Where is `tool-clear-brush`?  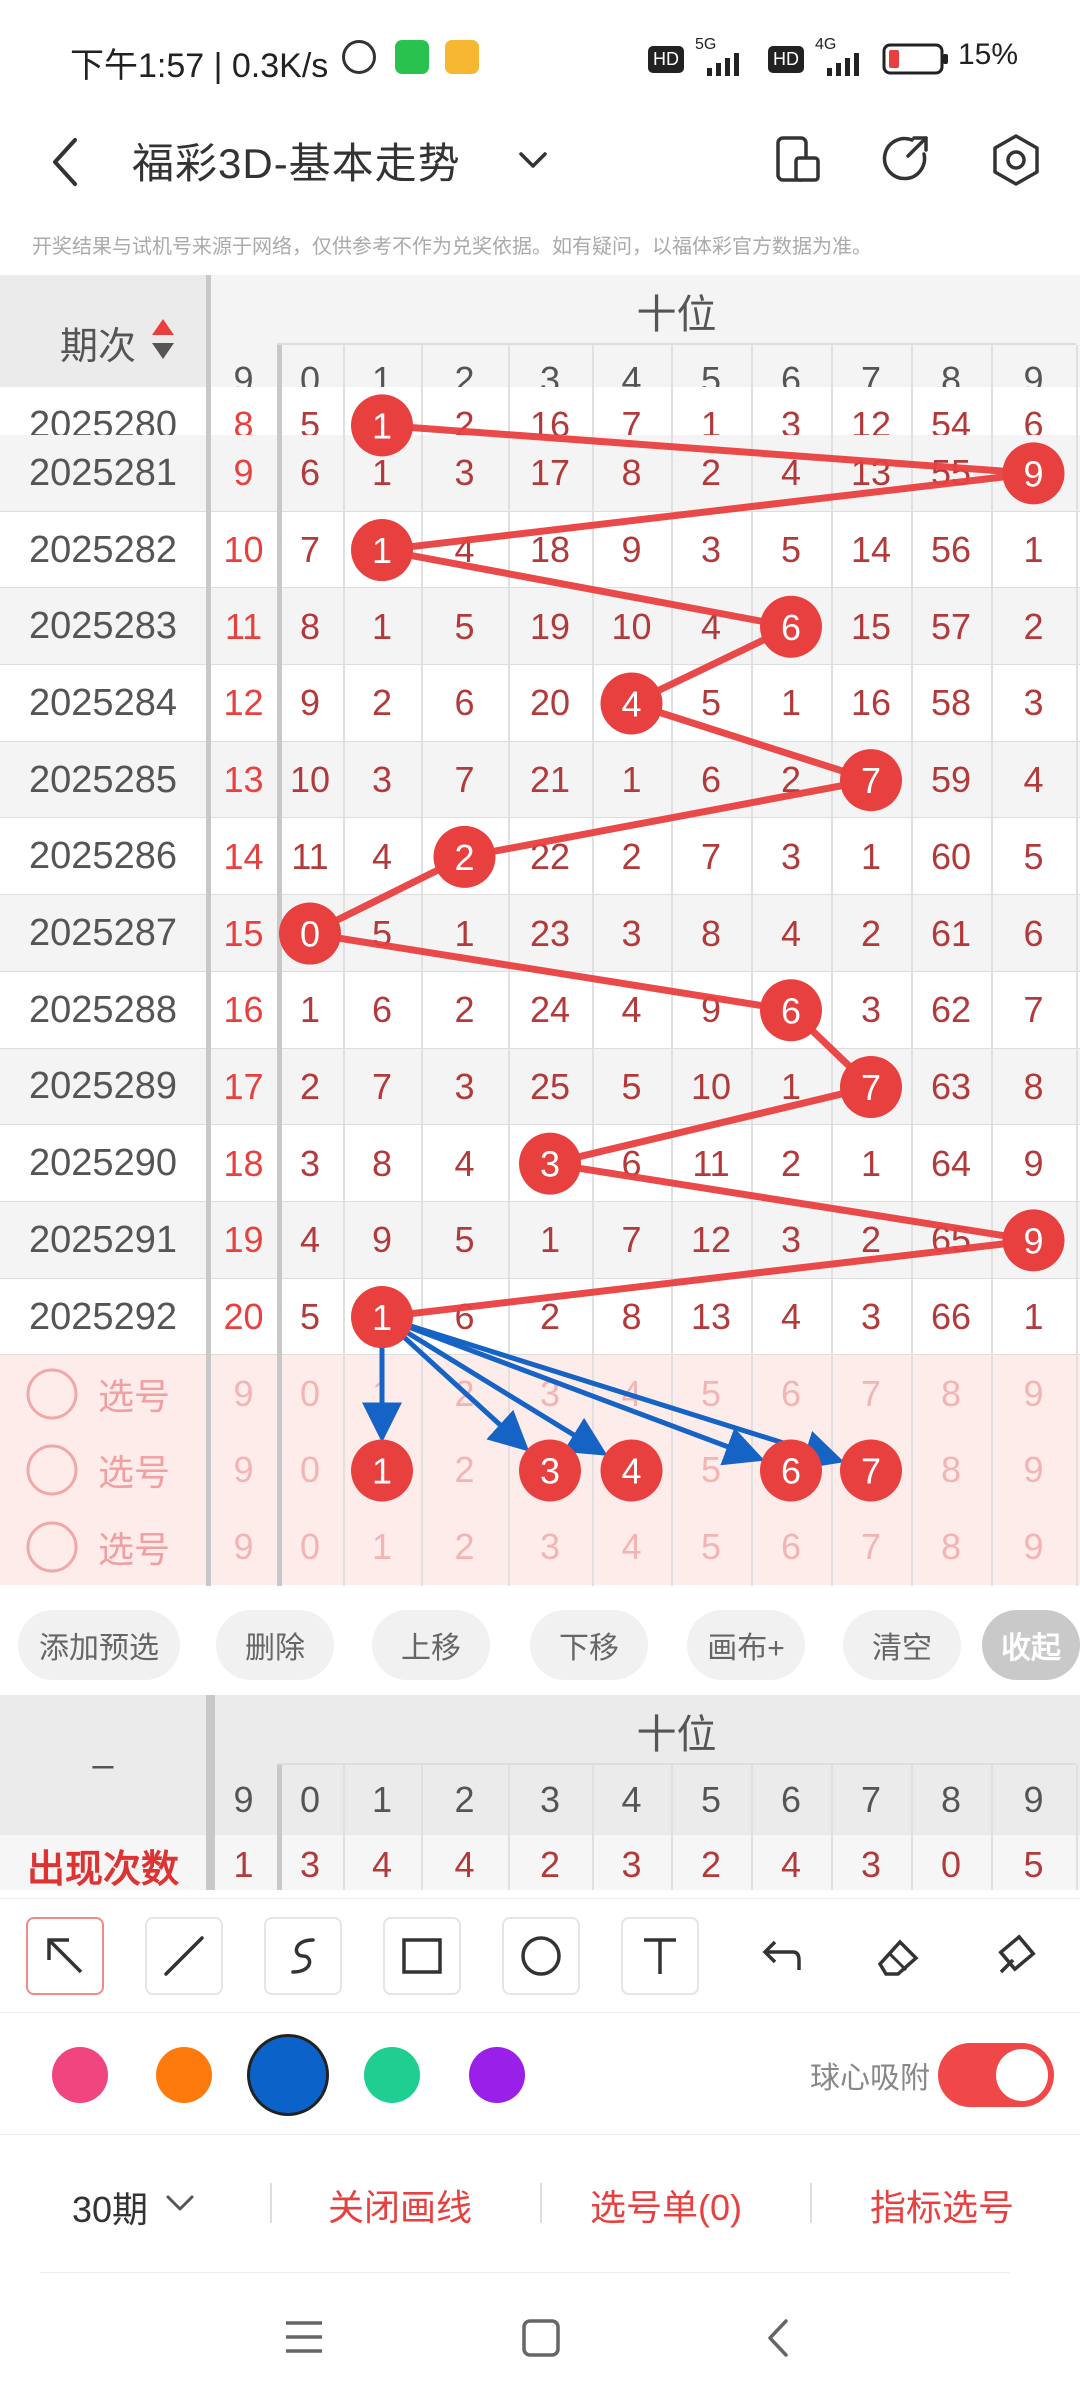
tool-clear-brush is located at coordinates (1017, 1956).